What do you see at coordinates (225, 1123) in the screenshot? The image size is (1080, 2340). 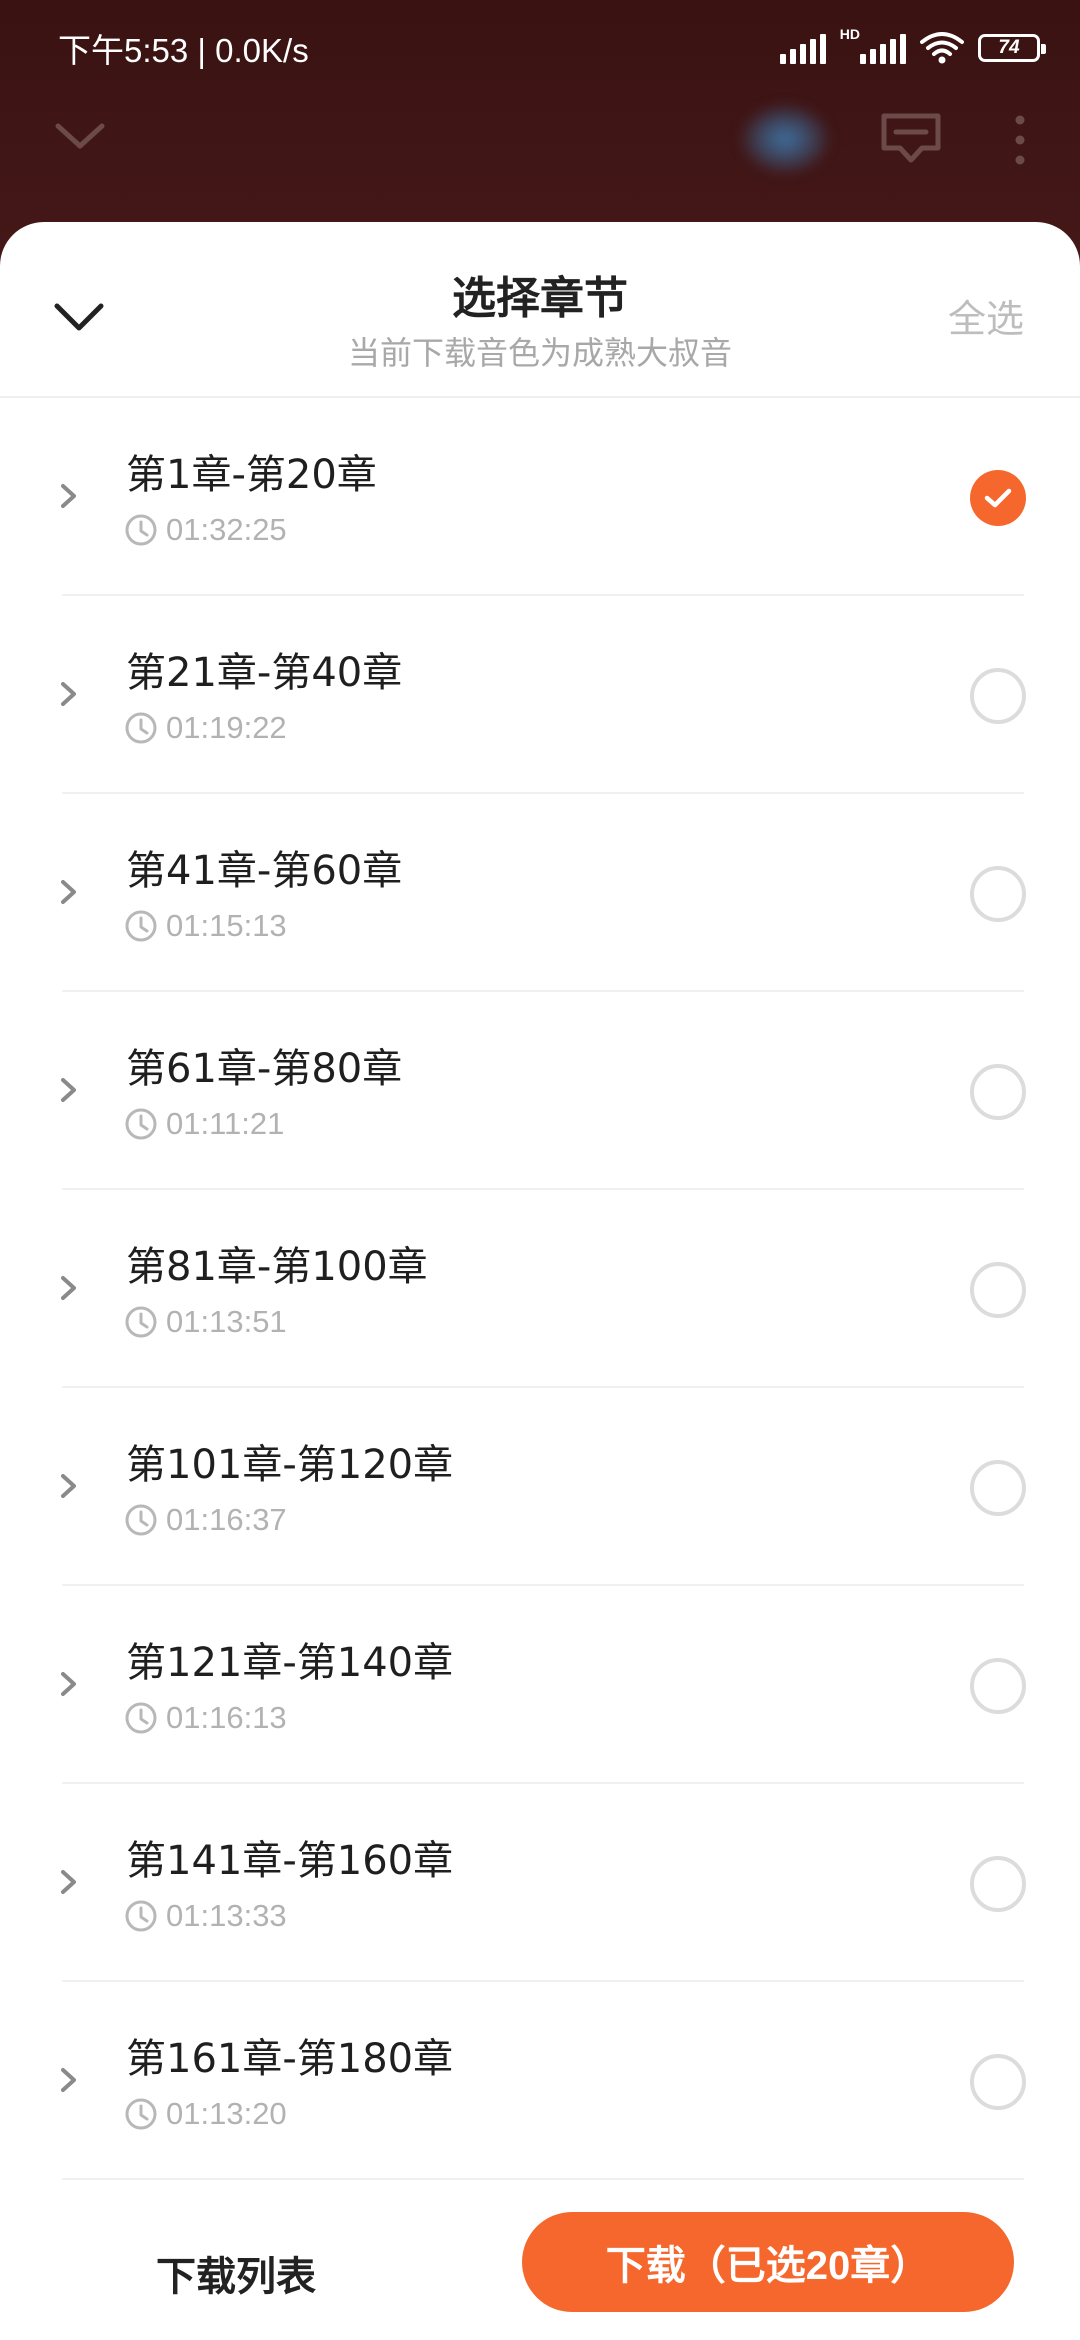 I see `duration-text: 01:11:21` at bounding box center [225, 1123].